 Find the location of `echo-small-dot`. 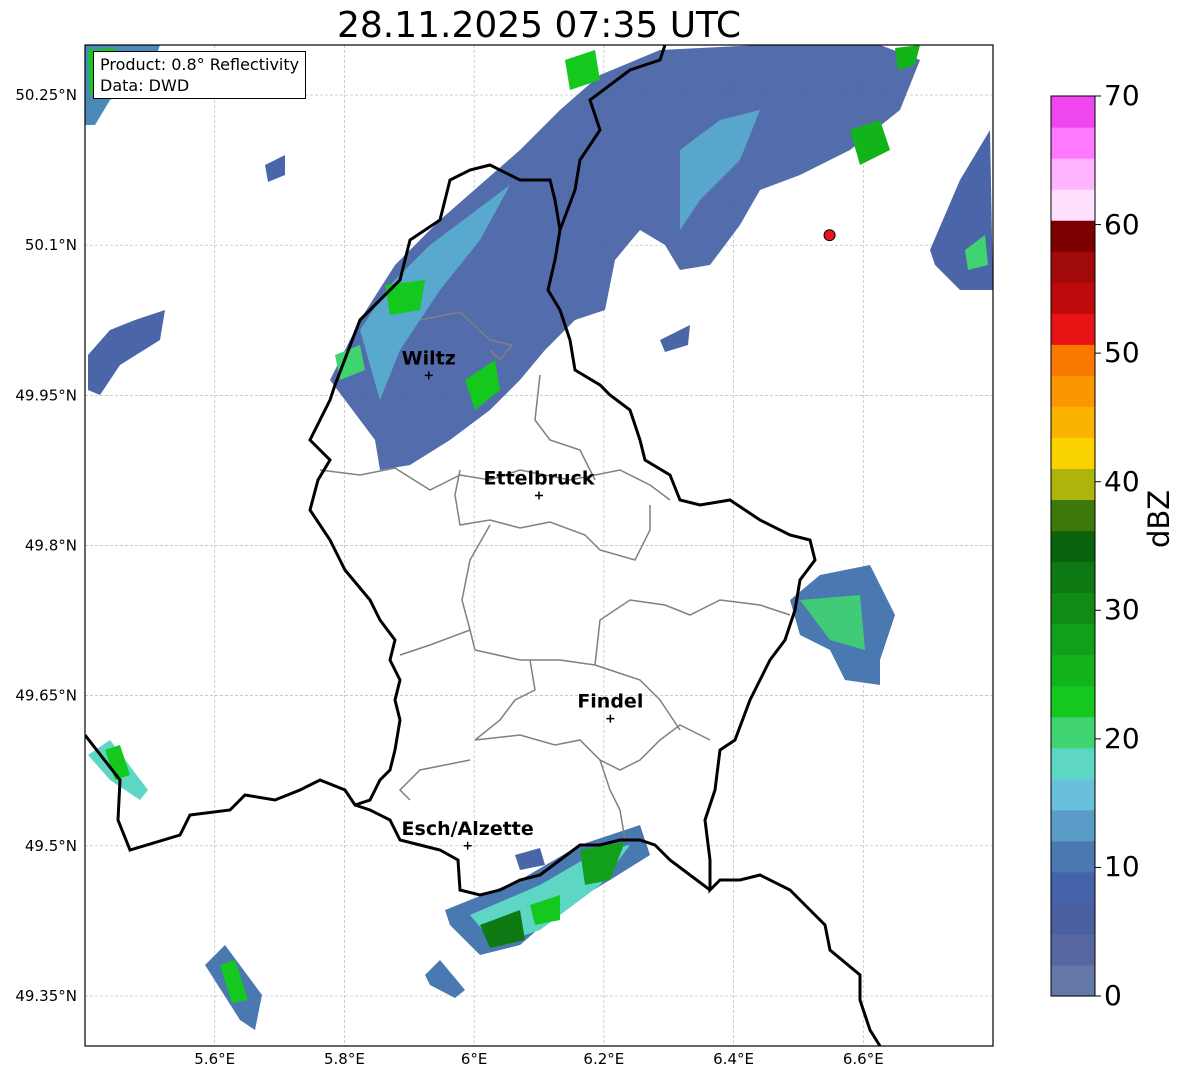

echo-small-dot is located at coordinates (275, 168).